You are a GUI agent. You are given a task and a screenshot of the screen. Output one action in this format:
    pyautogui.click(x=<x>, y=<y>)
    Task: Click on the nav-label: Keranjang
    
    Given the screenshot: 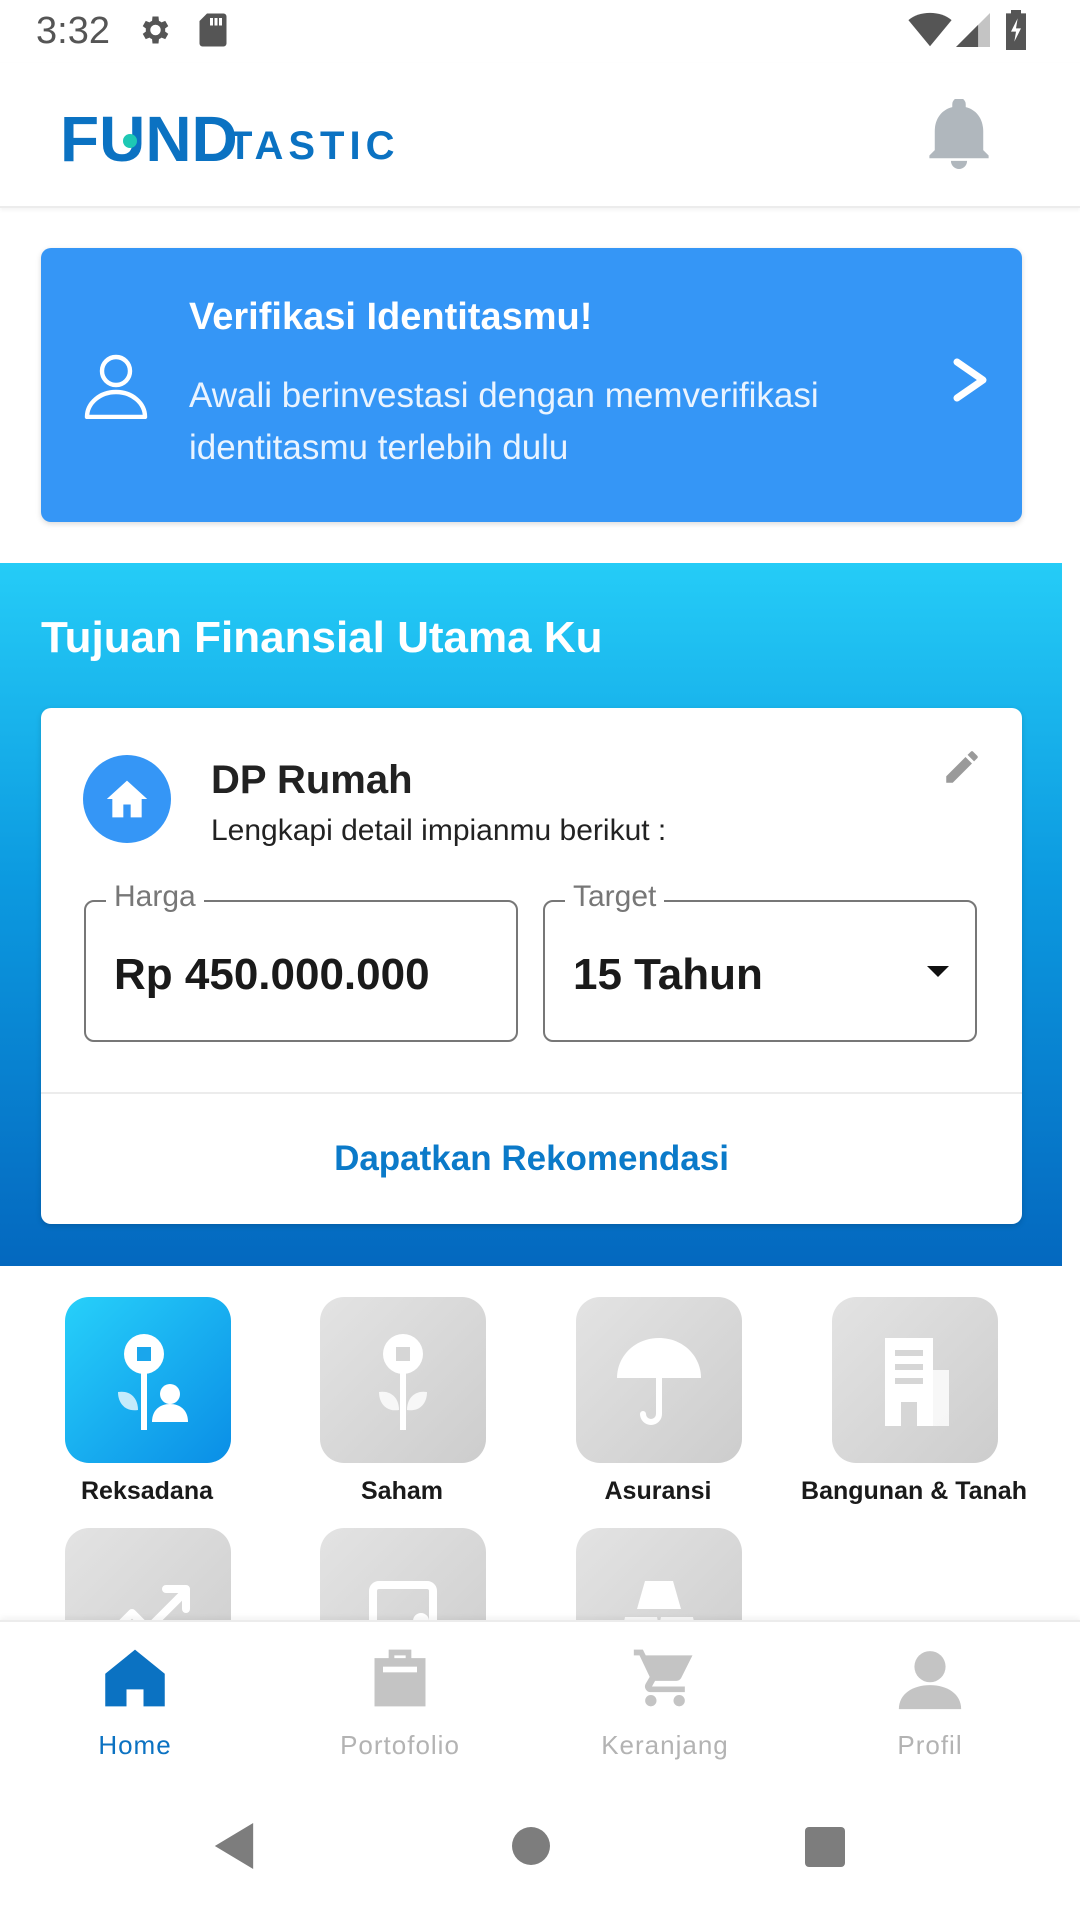 What is the action you would take?
    pyautogui.click(x=665, y=1745)
    